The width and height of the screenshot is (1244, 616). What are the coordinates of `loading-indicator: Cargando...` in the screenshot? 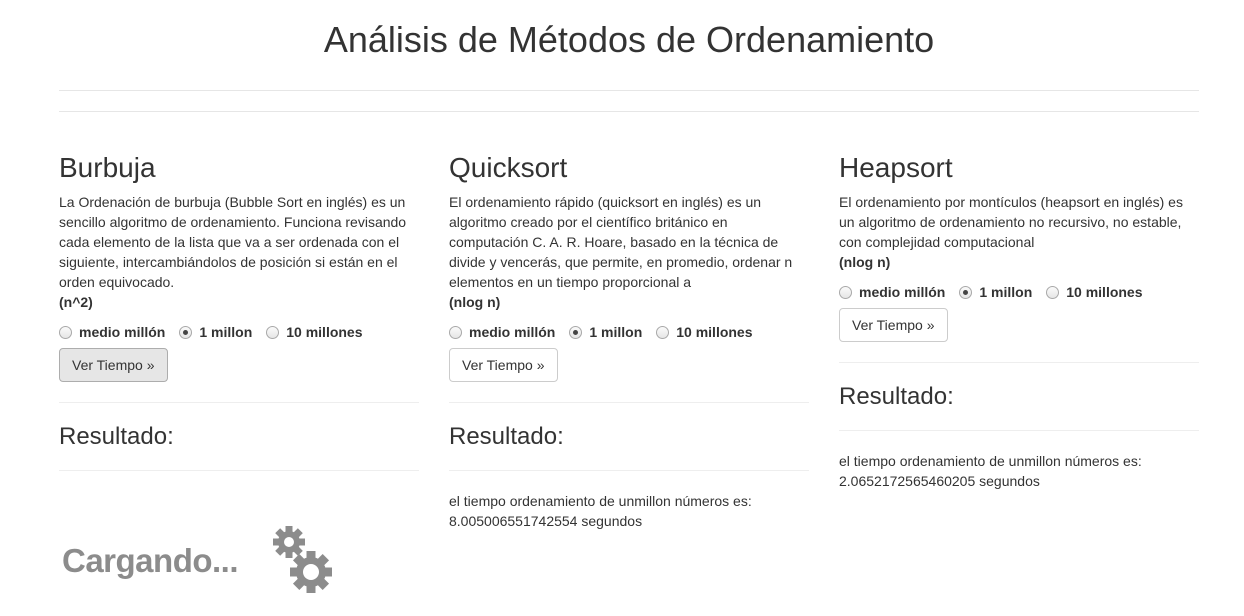 It's located at (199, 562).